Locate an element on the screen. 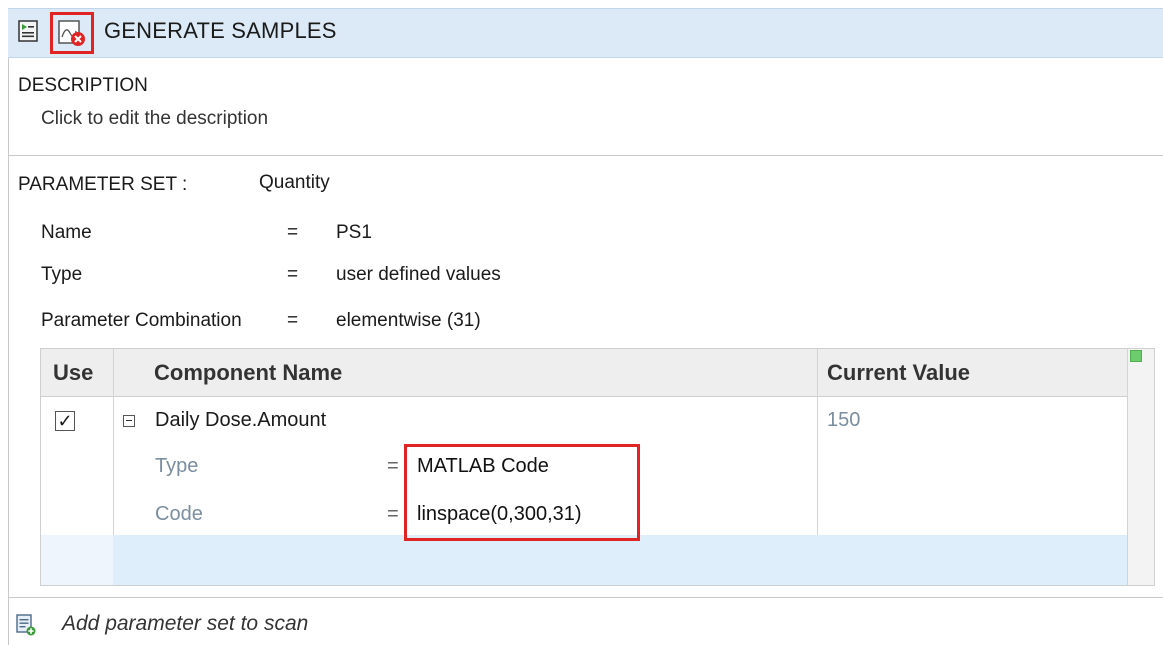  disable-step-button is located at coordinates (72, 33).